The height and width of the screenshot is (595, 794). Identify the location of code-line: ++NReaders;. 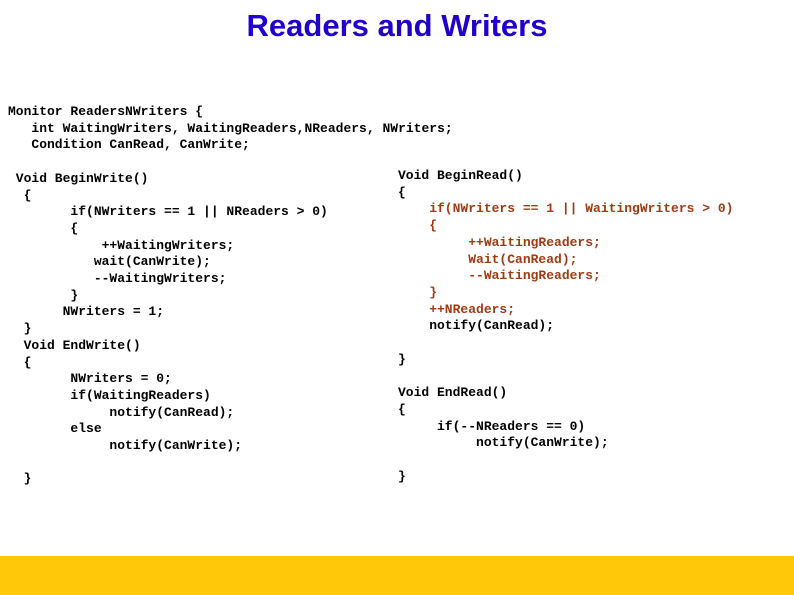
(457, 309).